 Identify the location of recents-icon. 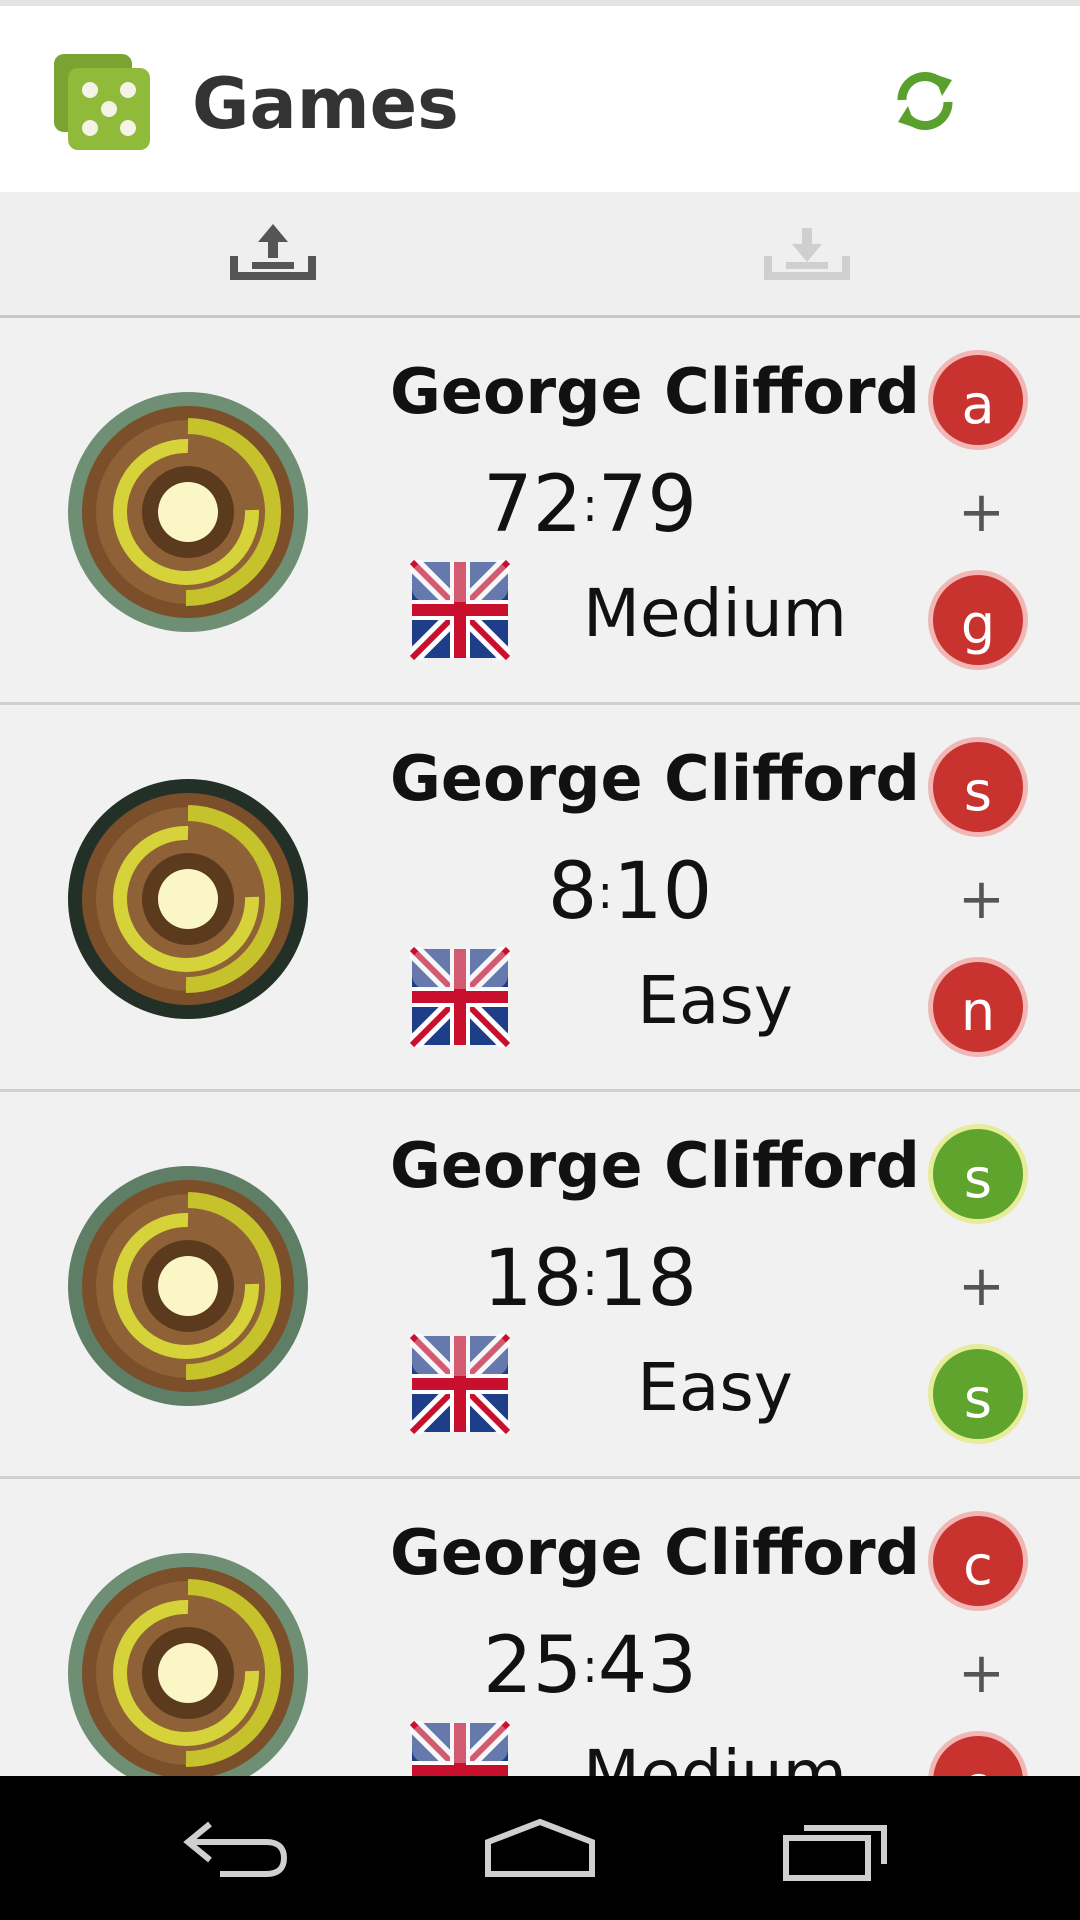
(840, 1848).